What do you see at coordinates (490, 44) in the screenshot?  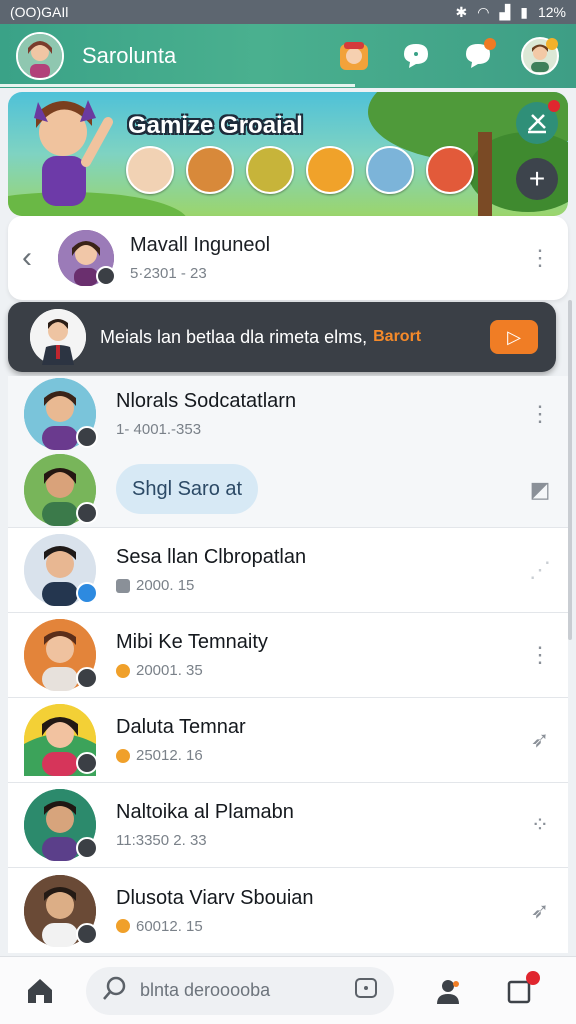 I see `notification-badge` at bounding box center [490, 44].